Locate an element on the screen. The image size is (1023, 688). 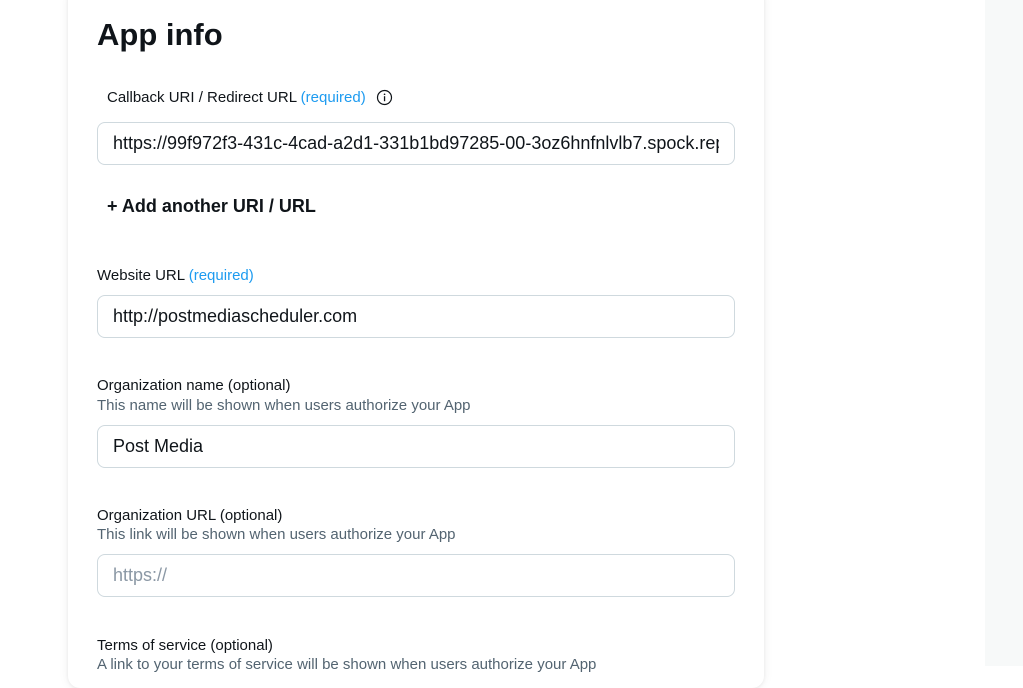
callback-label: Callback URI / Redirect URL is located at coordinates (202, 97).